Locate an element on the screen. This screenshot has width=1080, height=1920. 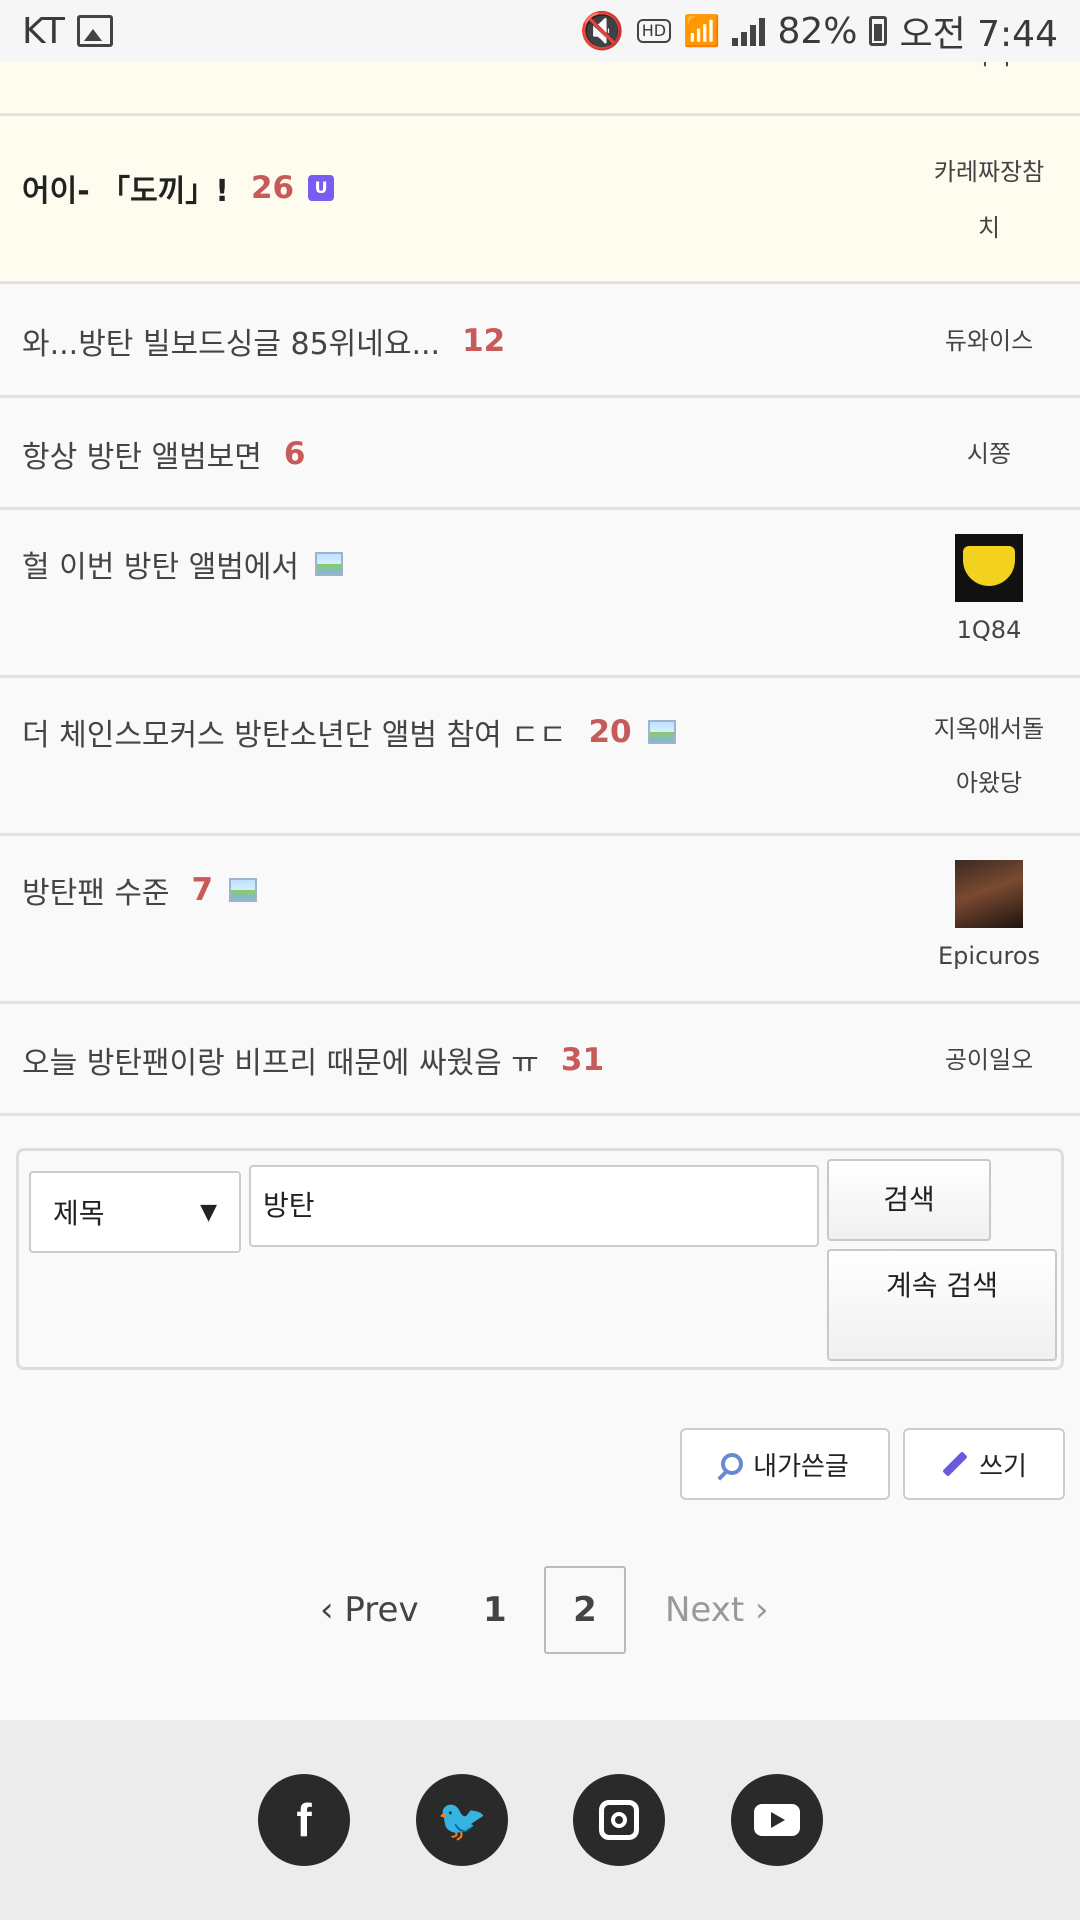
search-field-select: 제목 ▼ is located at coordinates (135, 1212).